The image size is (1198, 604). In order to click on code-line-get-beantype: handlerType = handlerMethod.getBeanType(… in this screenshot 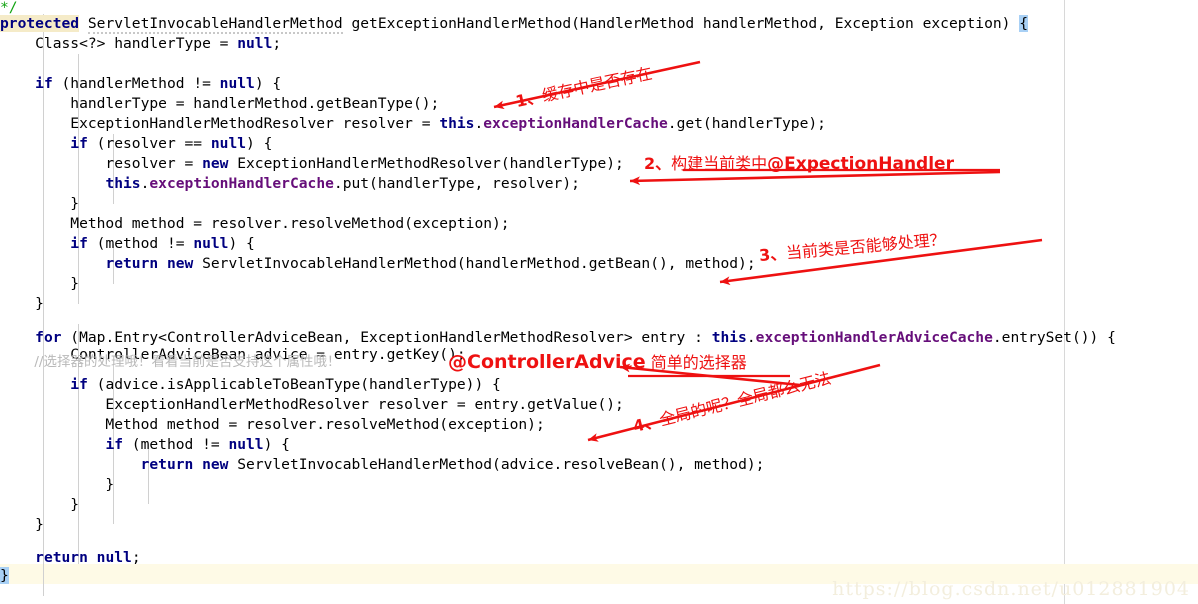, I will do `click(220, 103)`.